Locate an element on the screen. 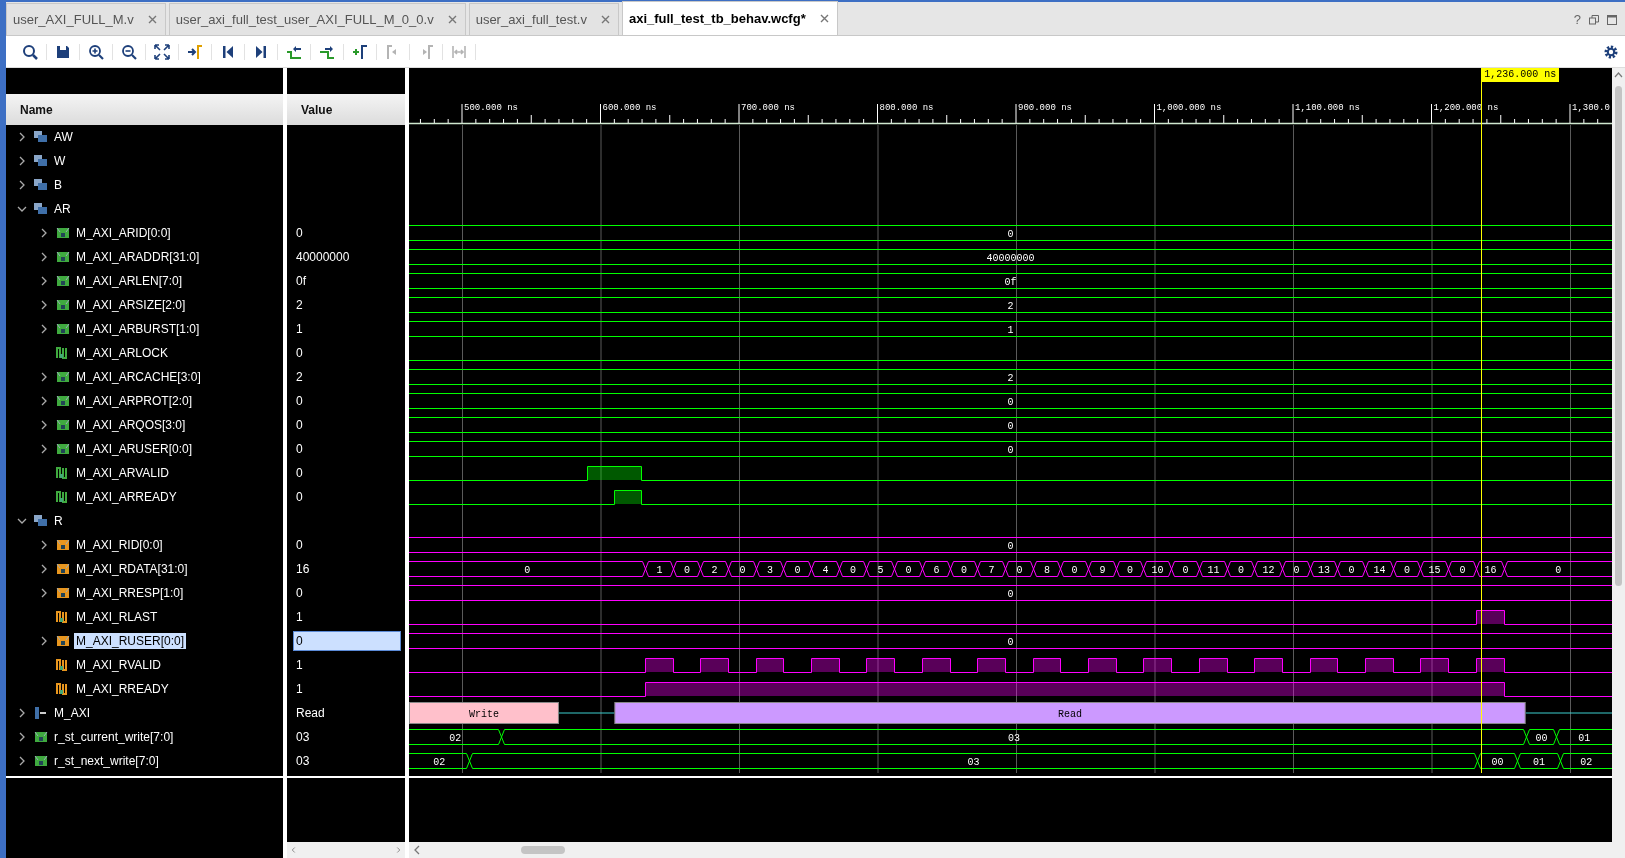 This screenshot has width=1625, height=858. settings-icon is located at coordinates (1611, 51).